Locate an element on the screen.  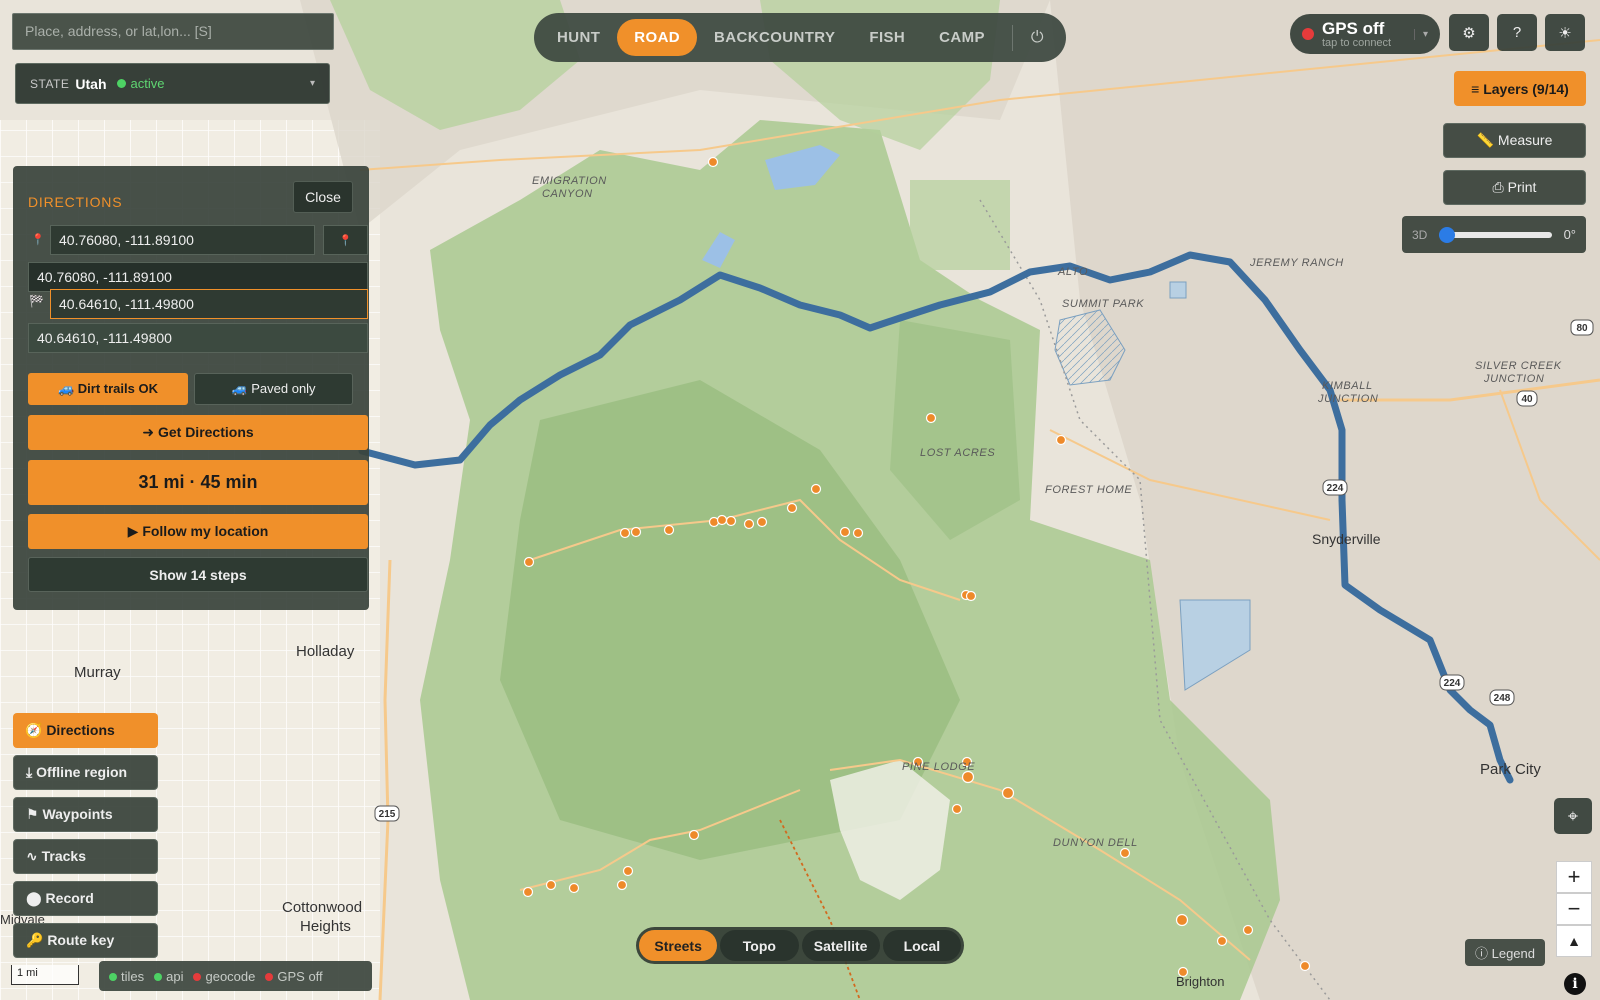
label-heights: Heights is located at coordinates (325, 926).